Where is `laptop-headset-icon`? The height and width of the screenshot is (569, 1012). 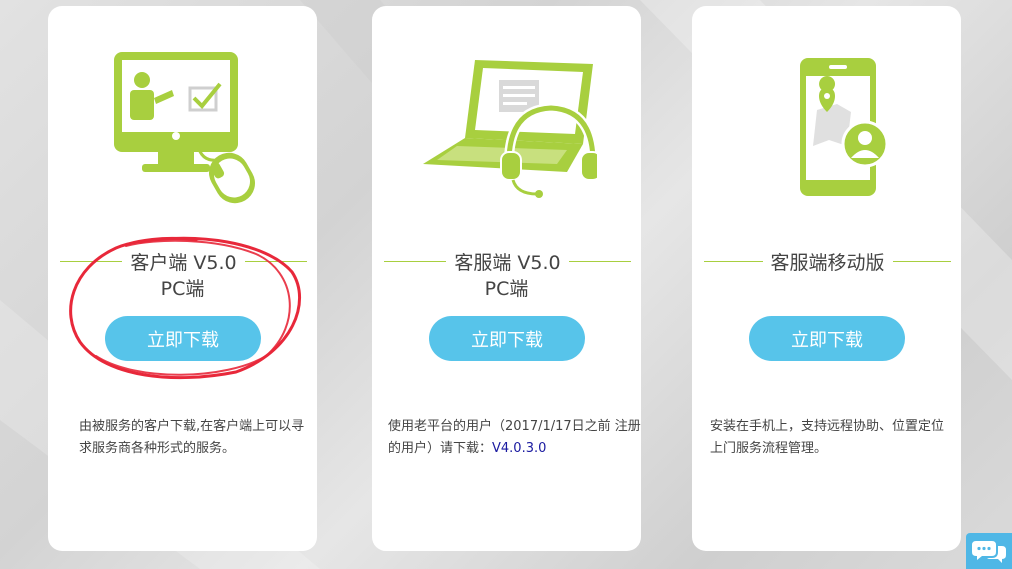 laptop-headset-icon is located at coordinates (506, 131).